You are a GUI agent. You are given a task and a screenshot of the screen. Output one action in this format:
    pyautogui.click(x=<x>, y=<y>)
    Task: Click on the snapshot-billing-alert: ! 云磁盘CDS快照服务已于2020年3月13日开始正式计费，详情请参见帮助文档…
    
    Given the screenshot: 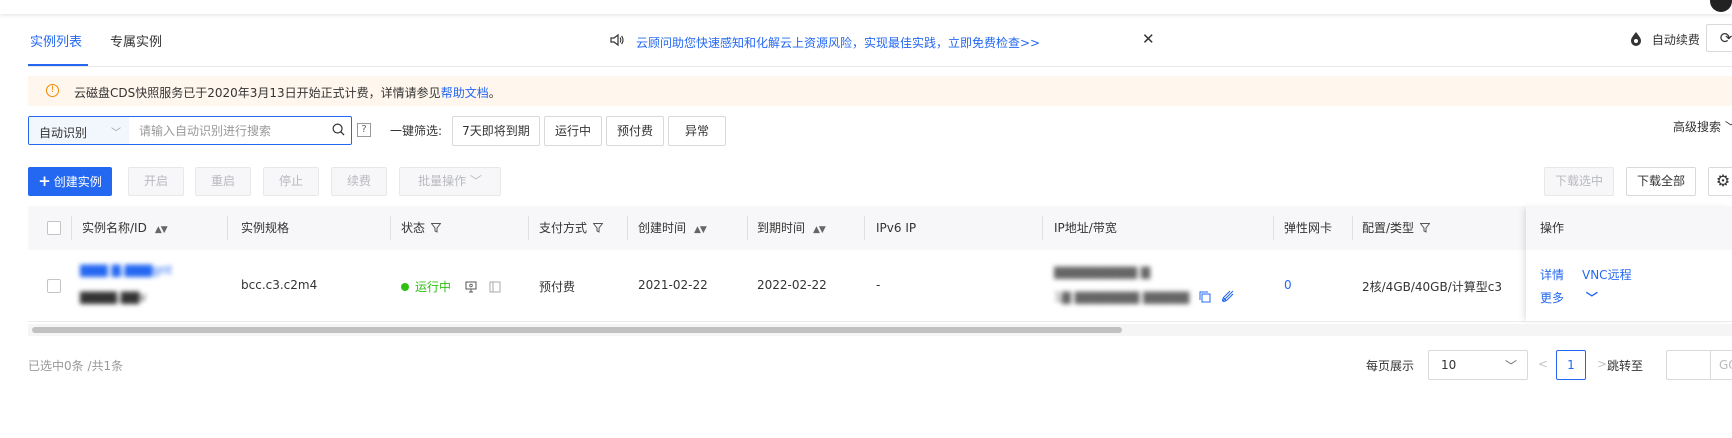 What is the action you would take?
    pyautogui.click(x=880, y=91)
    